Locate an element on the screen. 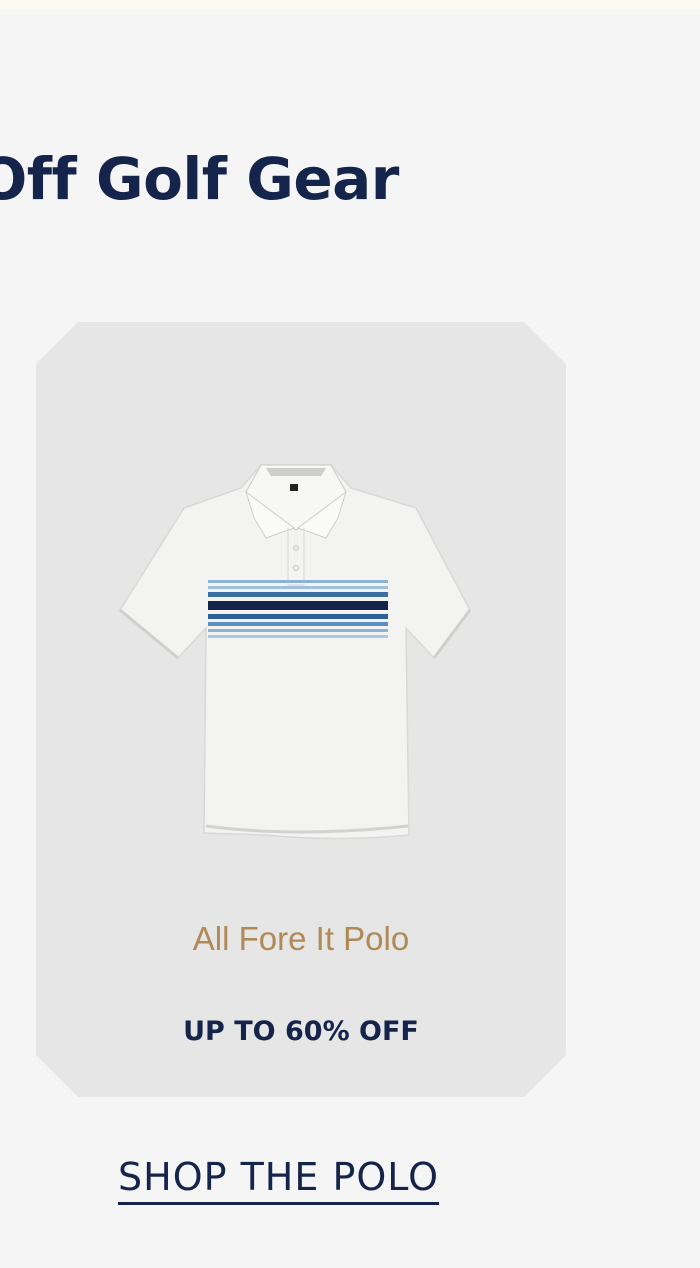  page-title: Off Golf Gear is located at coordinates (199, 179).